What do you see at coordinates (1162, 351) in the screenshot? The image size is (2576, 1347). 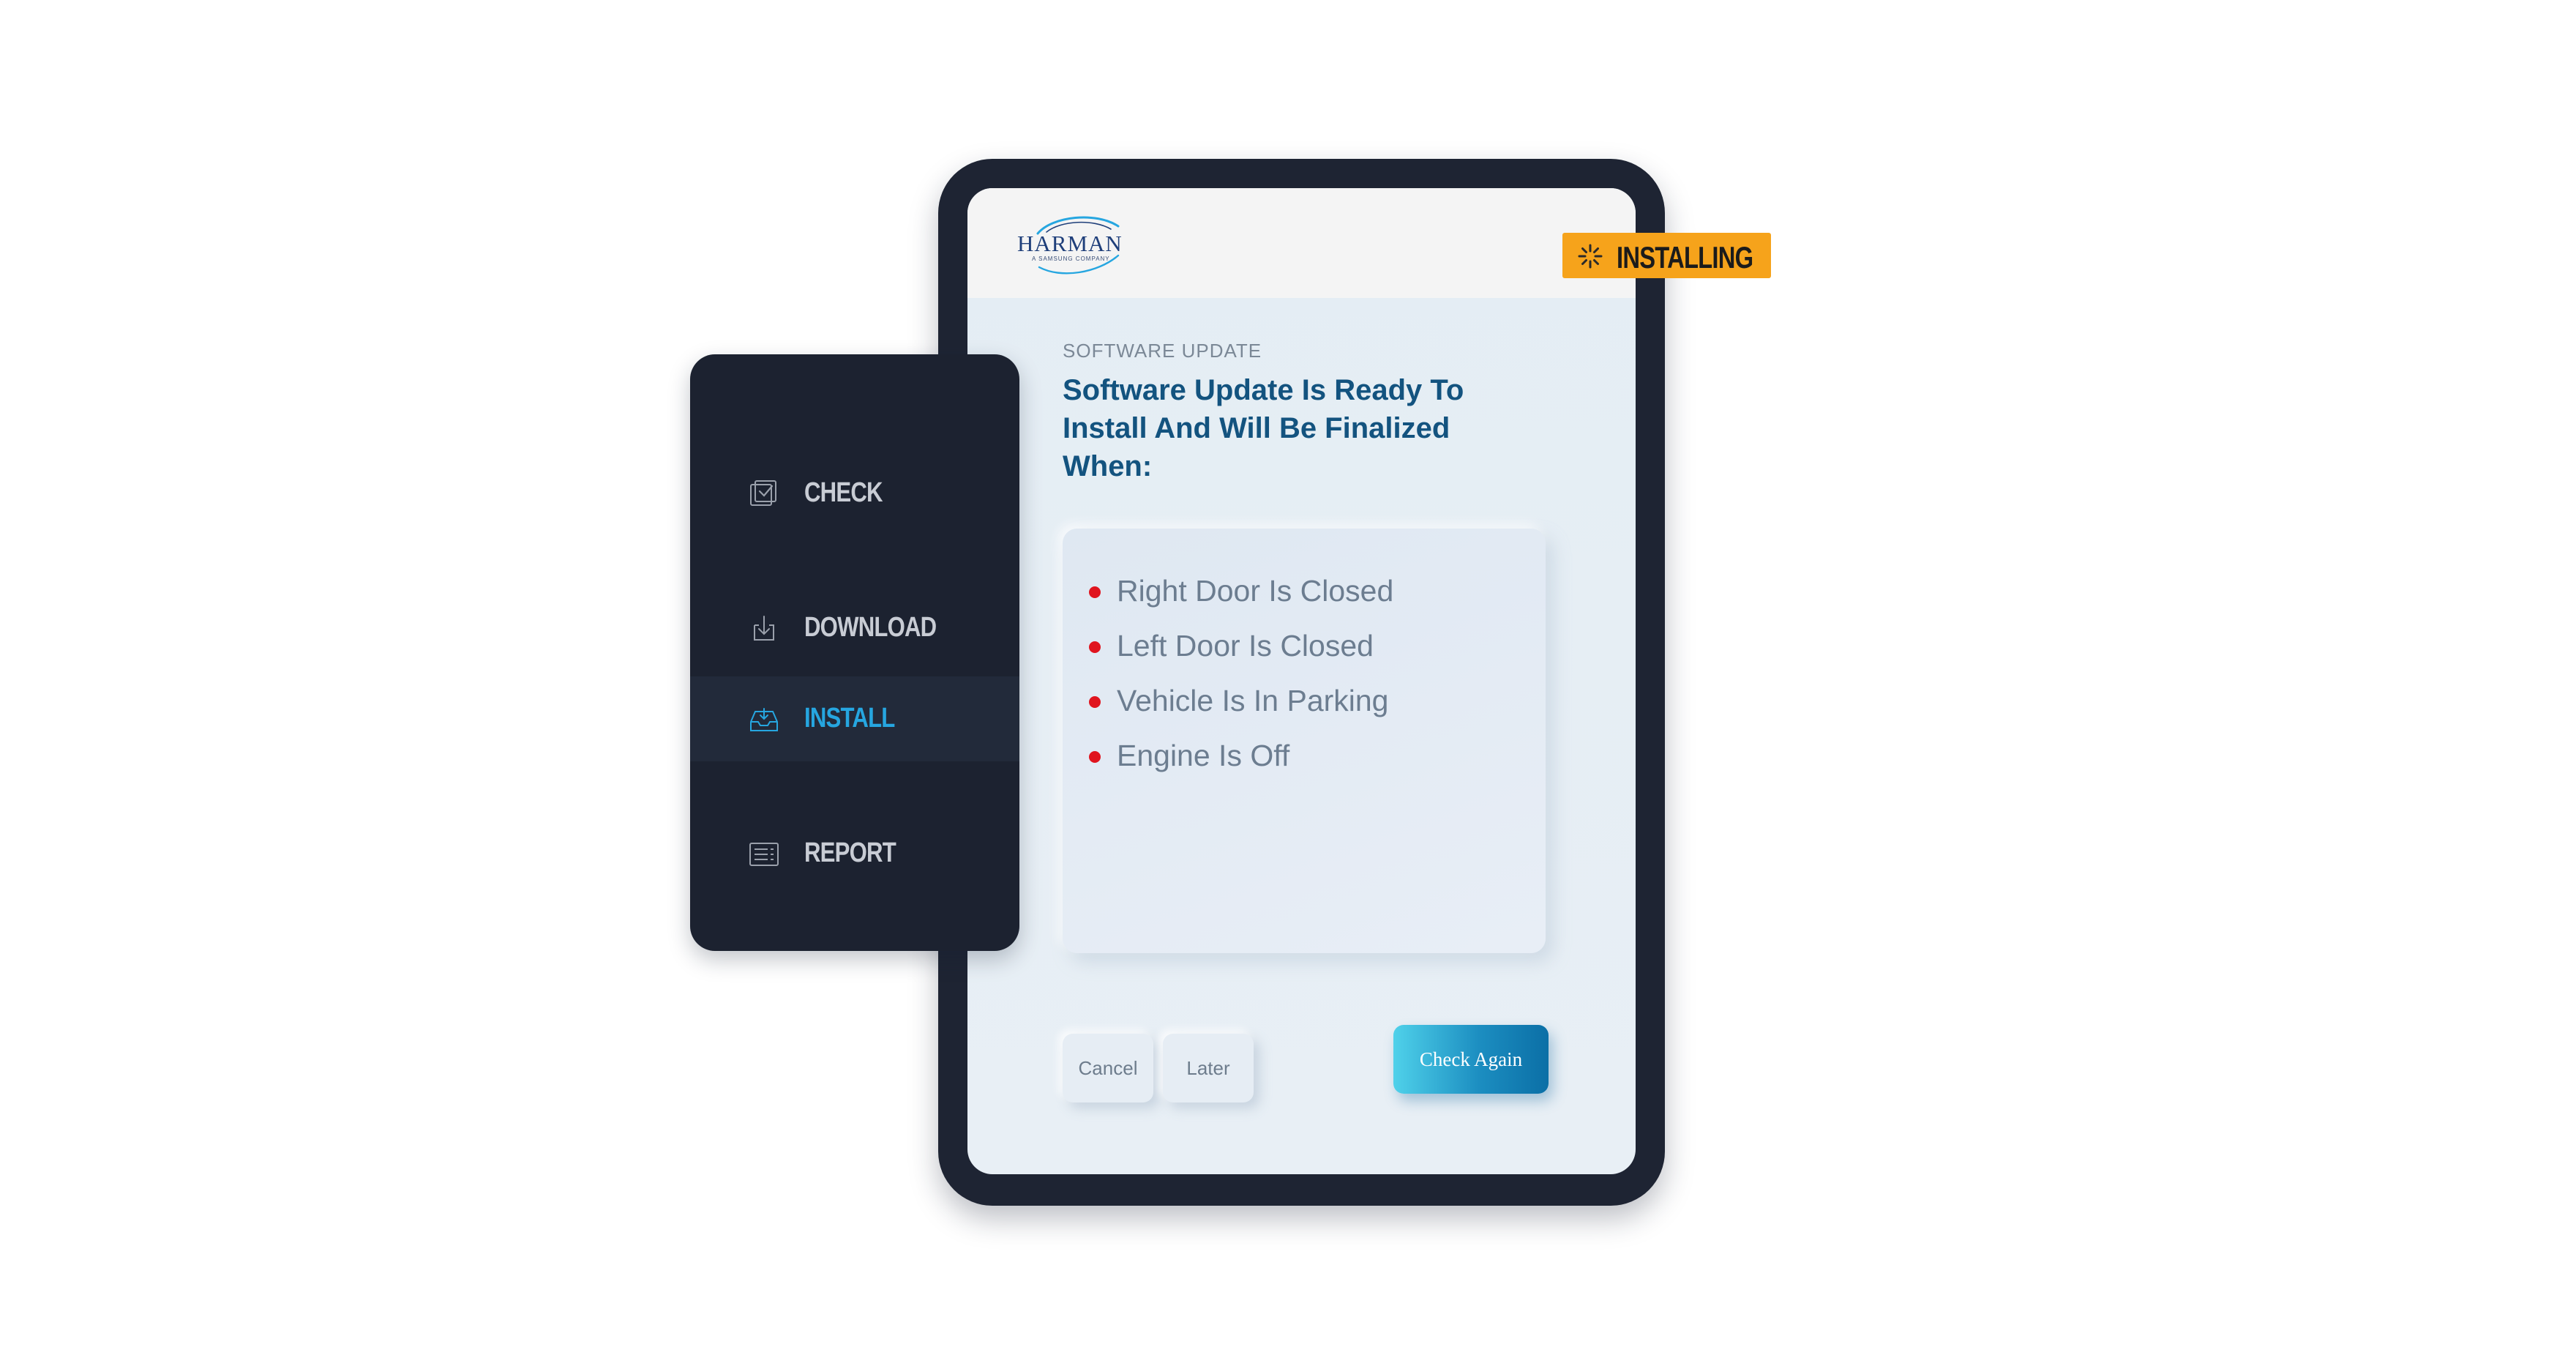 I see `section-eyebrow: SOFTWARE UPDATE` at bounding box center [1162, 351].